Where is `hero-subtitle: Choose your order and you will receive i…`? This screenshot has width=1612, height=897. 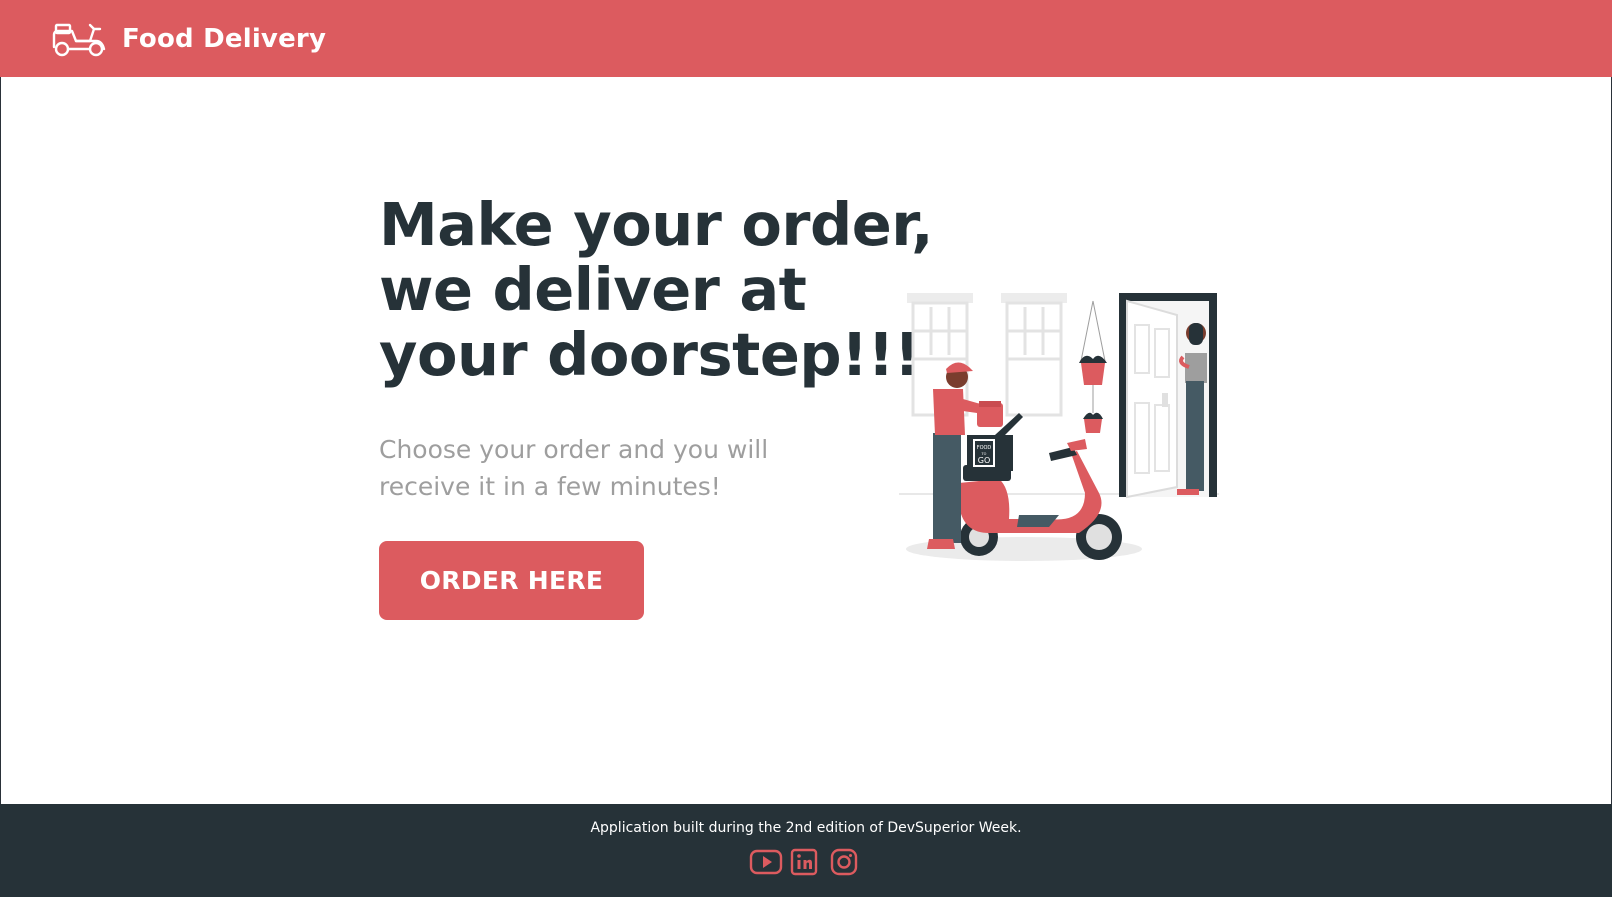 hero-subtitle: Choose your order and you will receive i… is located at coordinates (649, 468).